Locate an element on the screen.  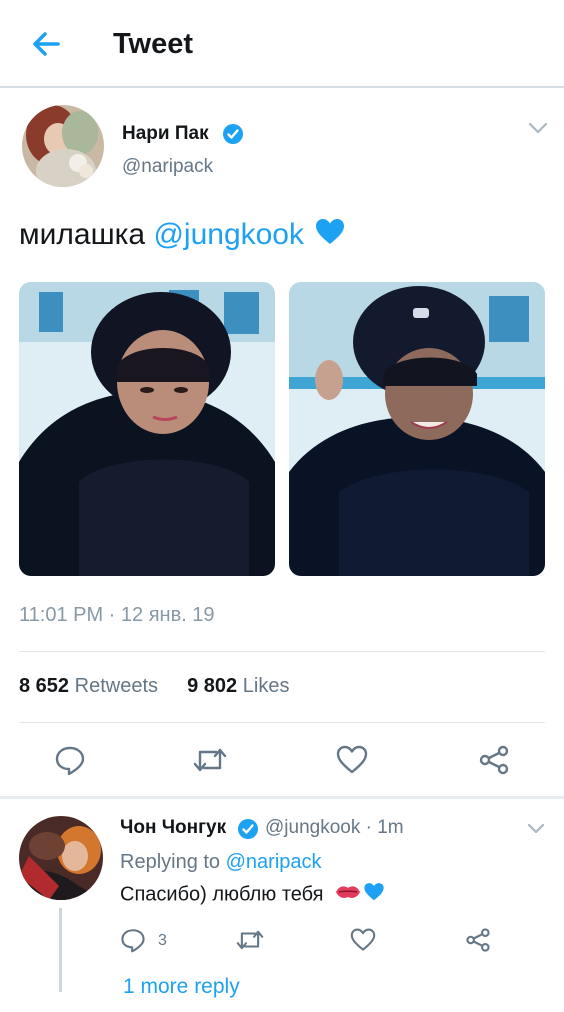
replying-handle-link: @naripack is located at coordinates (274, 862).